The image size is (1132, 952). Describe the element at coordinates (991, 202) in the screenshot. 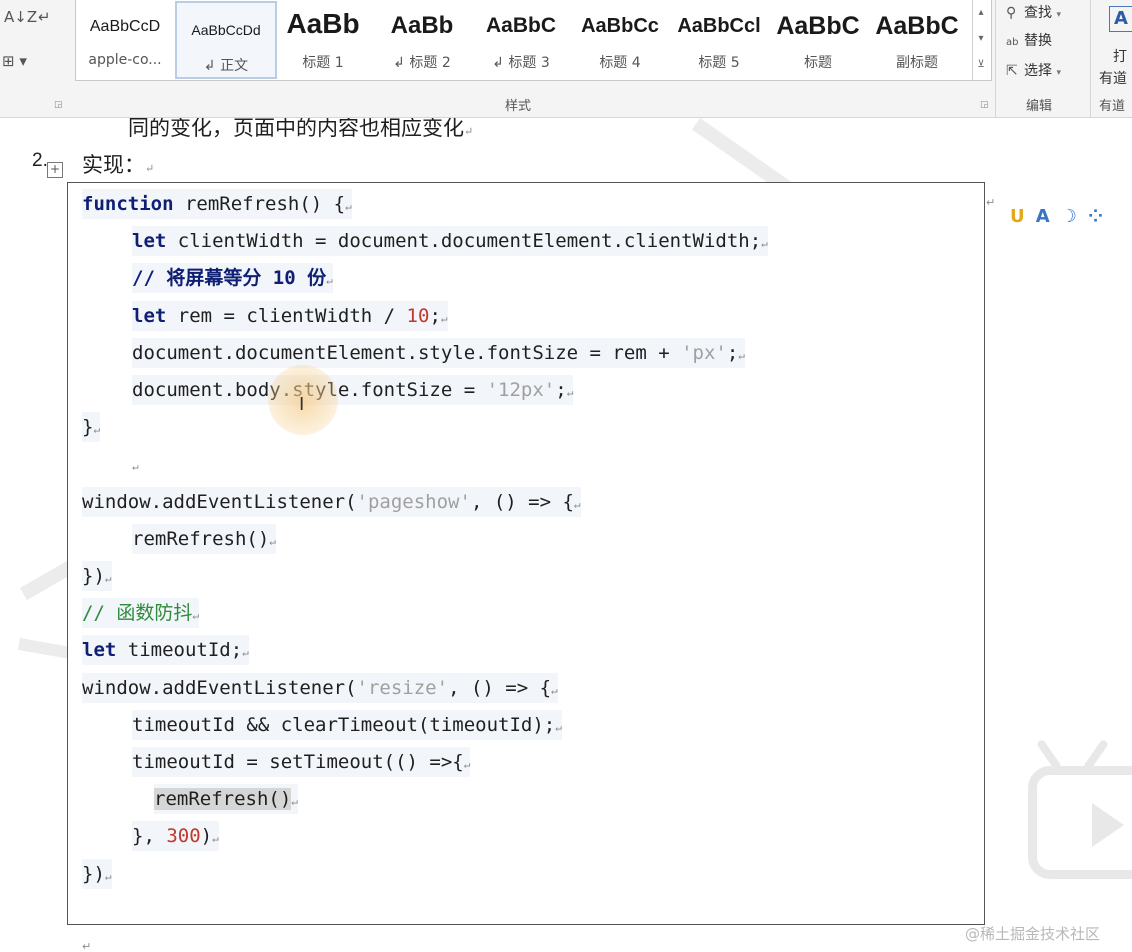

I see `cell-end-mark: ↵` at that location.